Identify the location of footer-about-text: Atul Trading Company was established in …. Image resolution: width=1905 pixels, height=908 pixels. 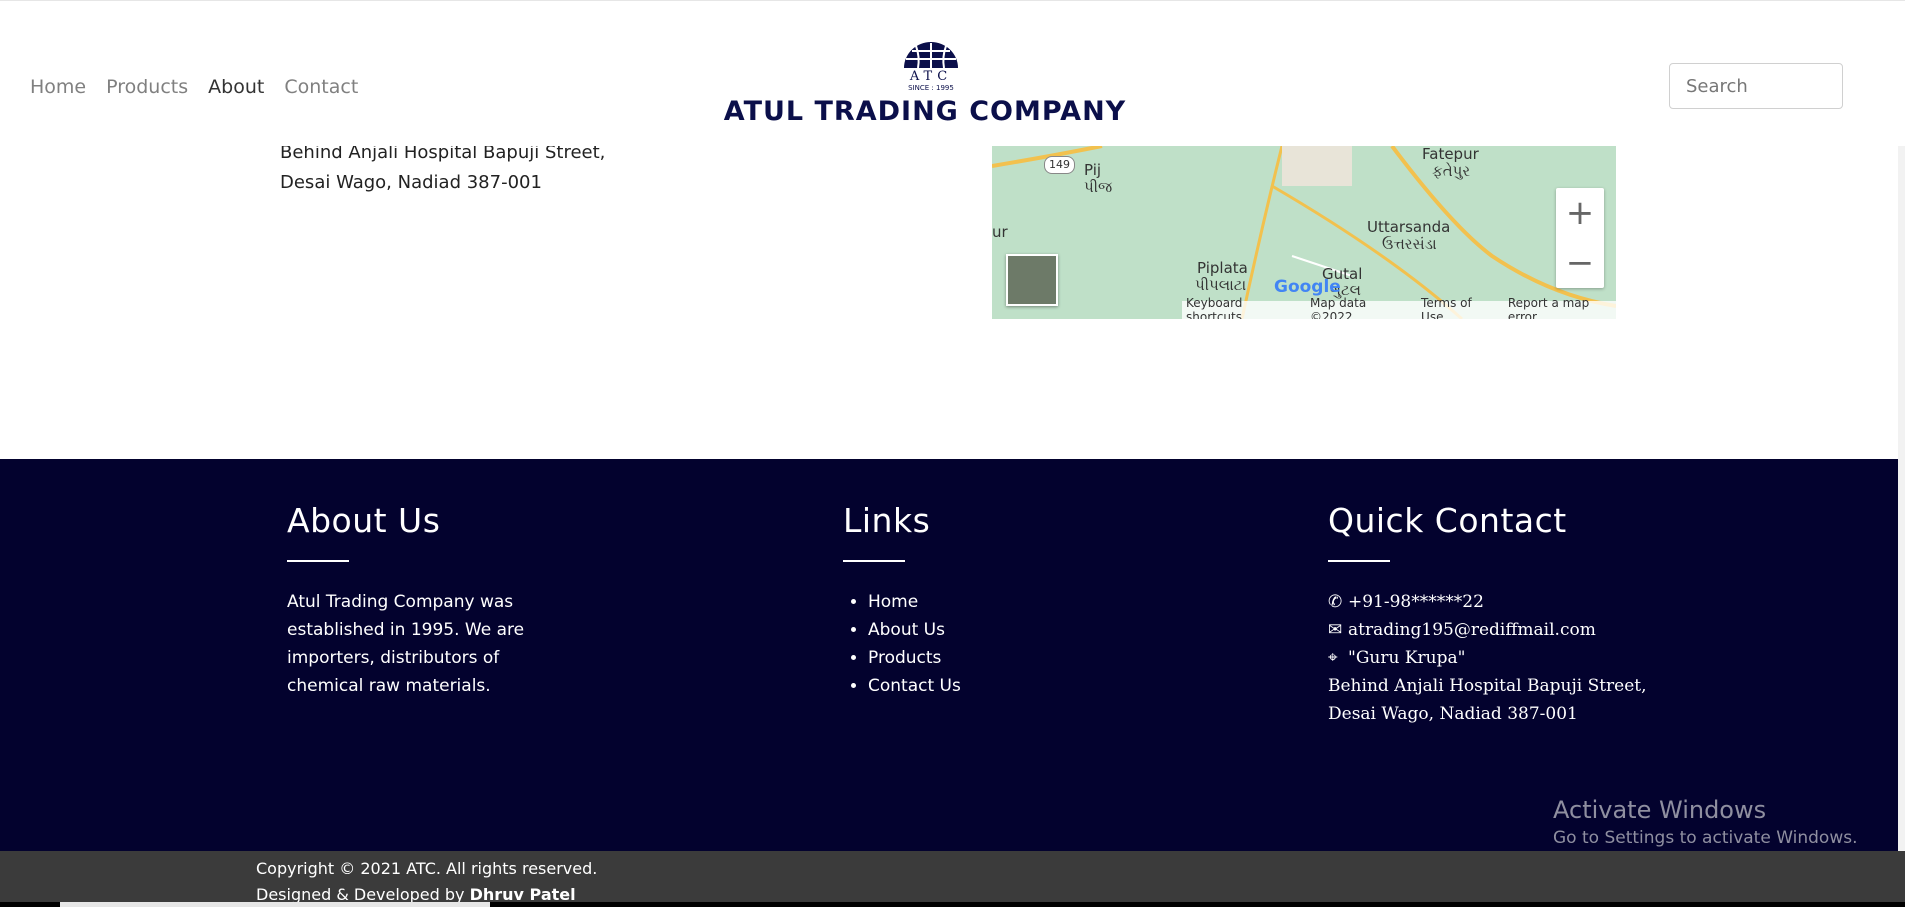
(406, 644).